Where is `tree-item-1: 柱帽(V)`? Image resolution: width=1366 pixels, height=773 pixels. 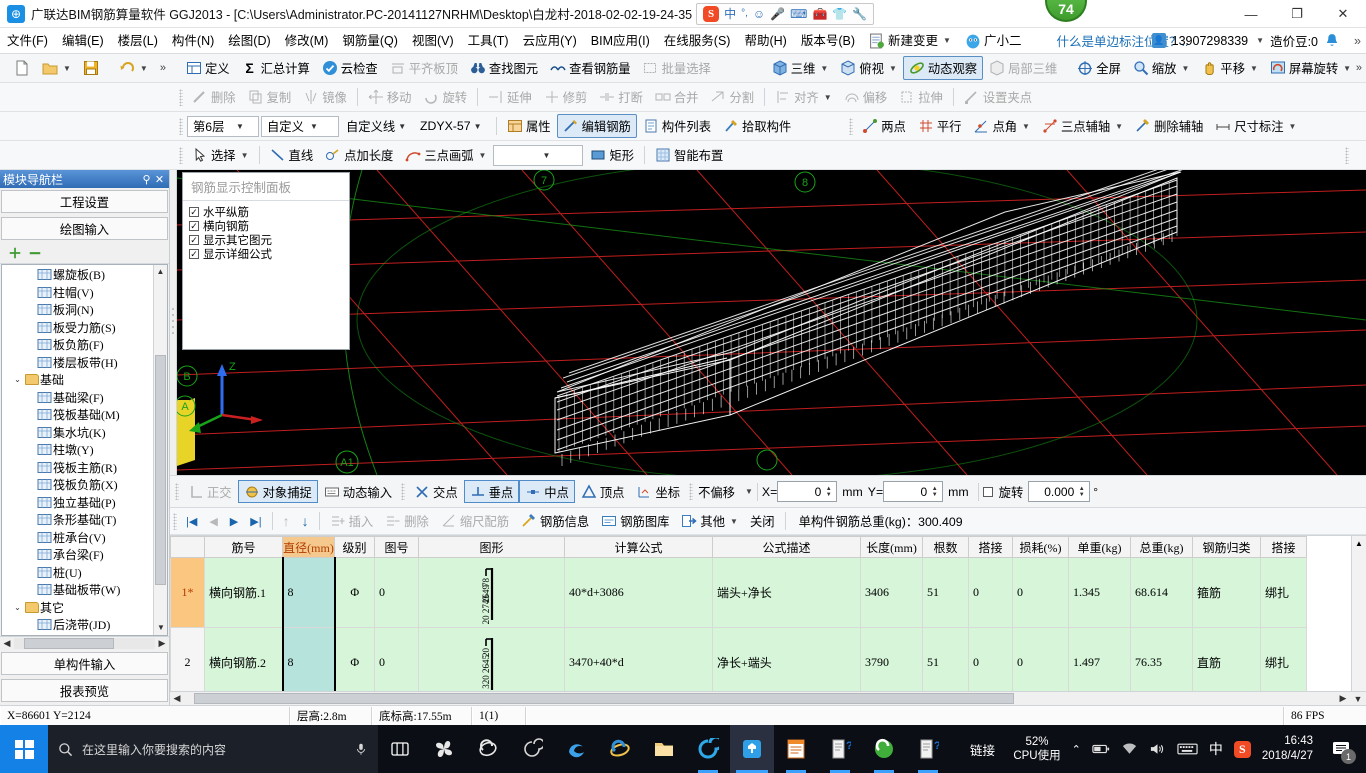 tree-item-1: 柱帽(V) is located at coordinates (85, 293).